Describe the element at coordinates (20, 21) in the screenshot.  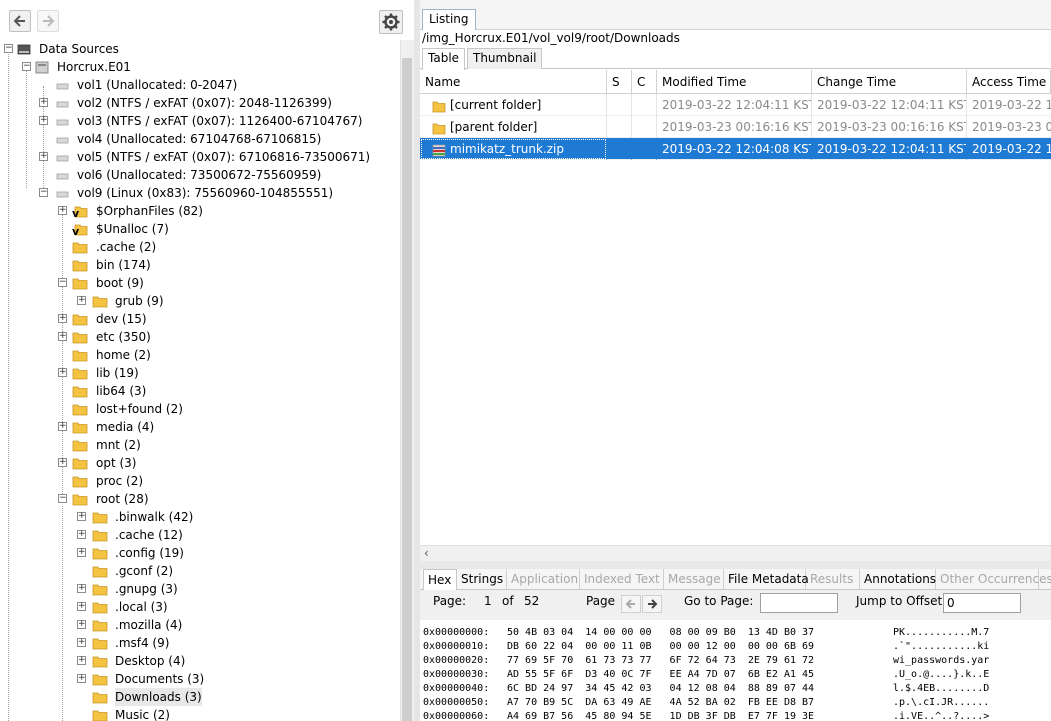
I see `back-button` at that location.